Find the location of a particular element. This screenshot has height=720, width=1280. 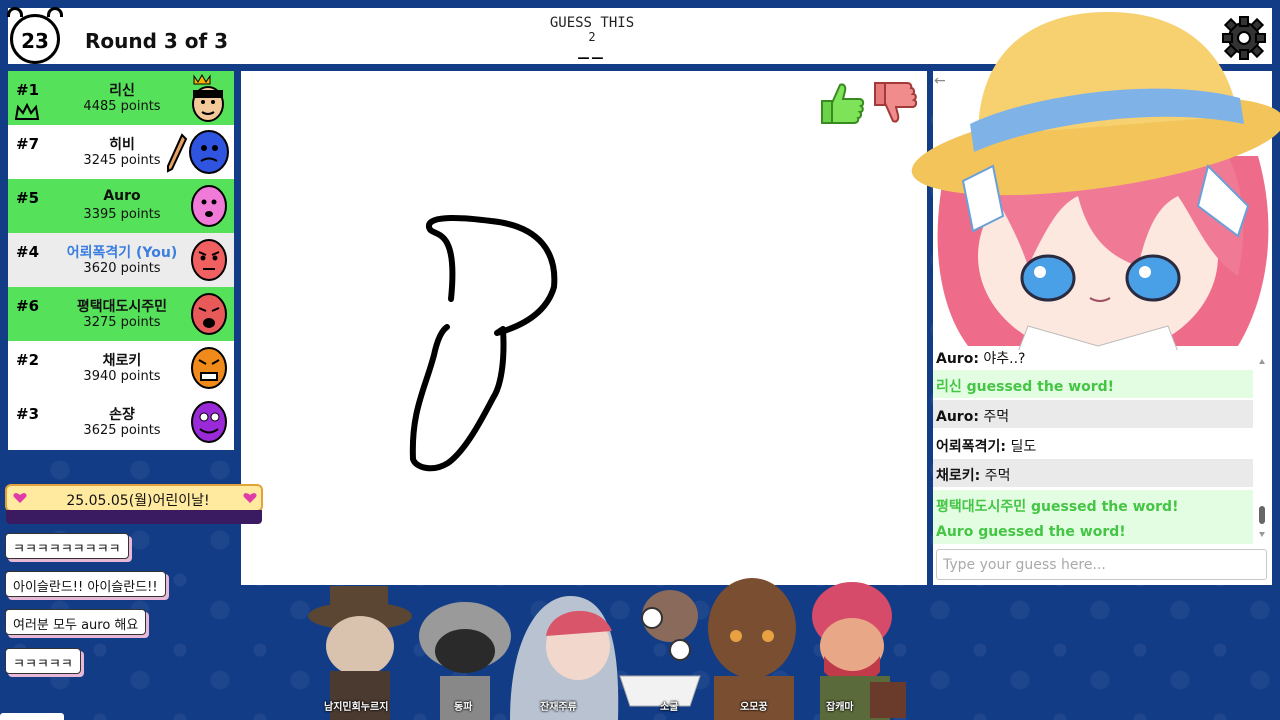

character-label: 잔재주류 is located at coordinates (558, 707).